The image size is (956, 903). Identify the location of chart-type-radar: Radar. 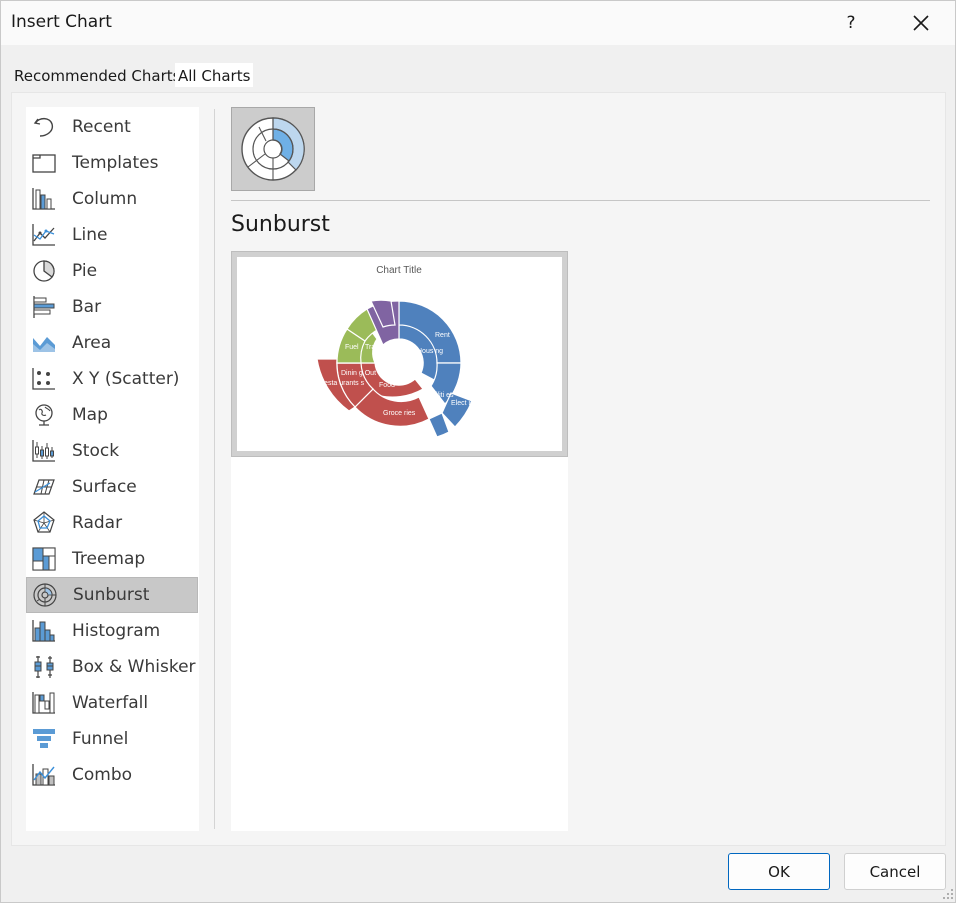
(112, 523).